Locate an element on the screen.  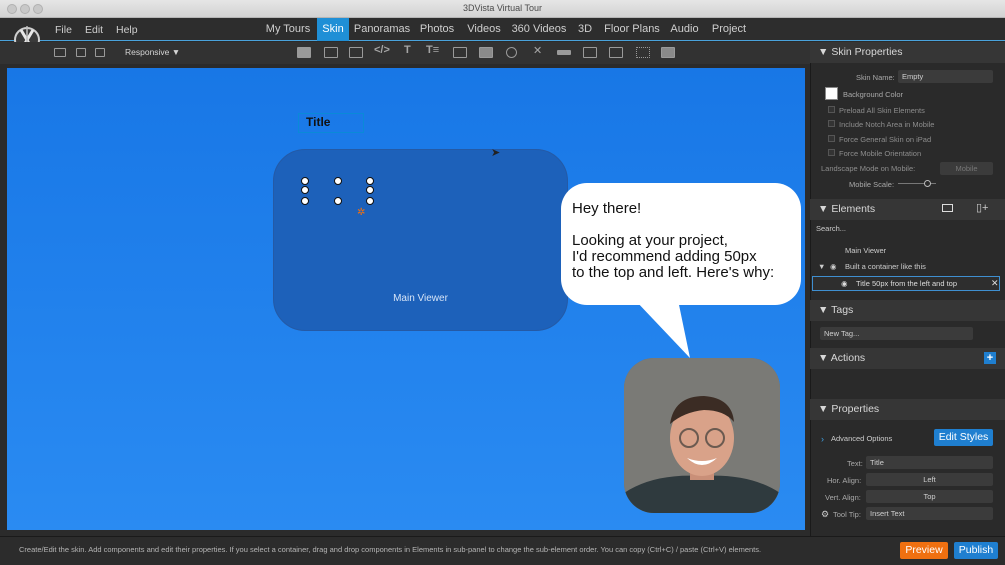
speech-line: I'd recommend adding 50px is located at coordinates (664, 256).